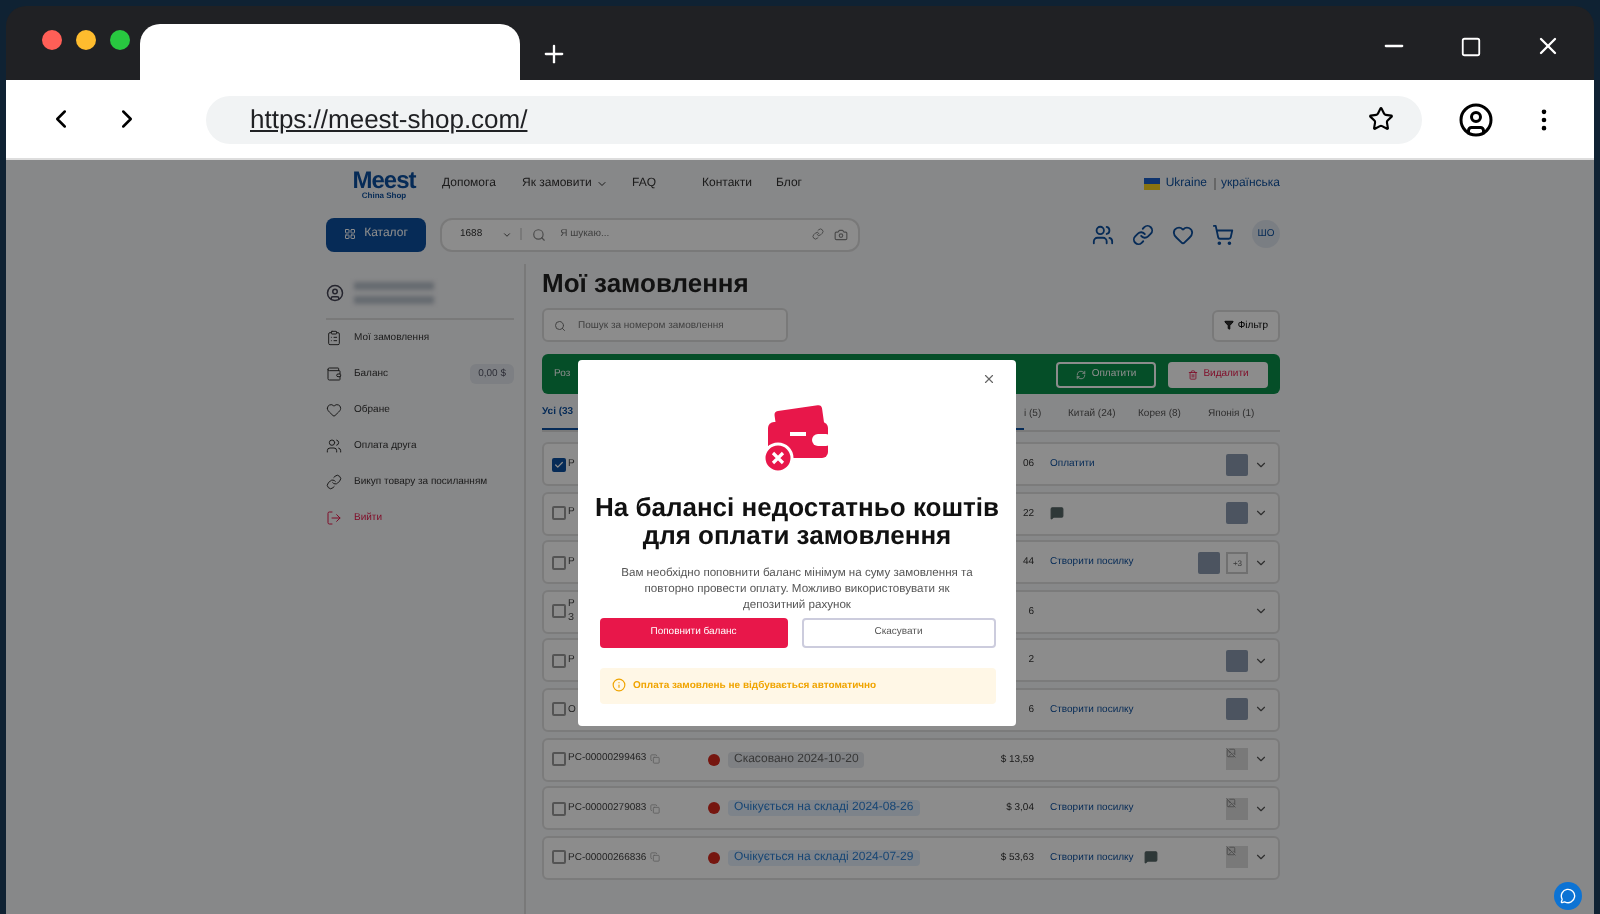 This screenshot has height=914, width=1600. What do you see at coordinates (1151, 184) in the screenshot?
I see `flag-icon` at bounding box center [1151, 184].